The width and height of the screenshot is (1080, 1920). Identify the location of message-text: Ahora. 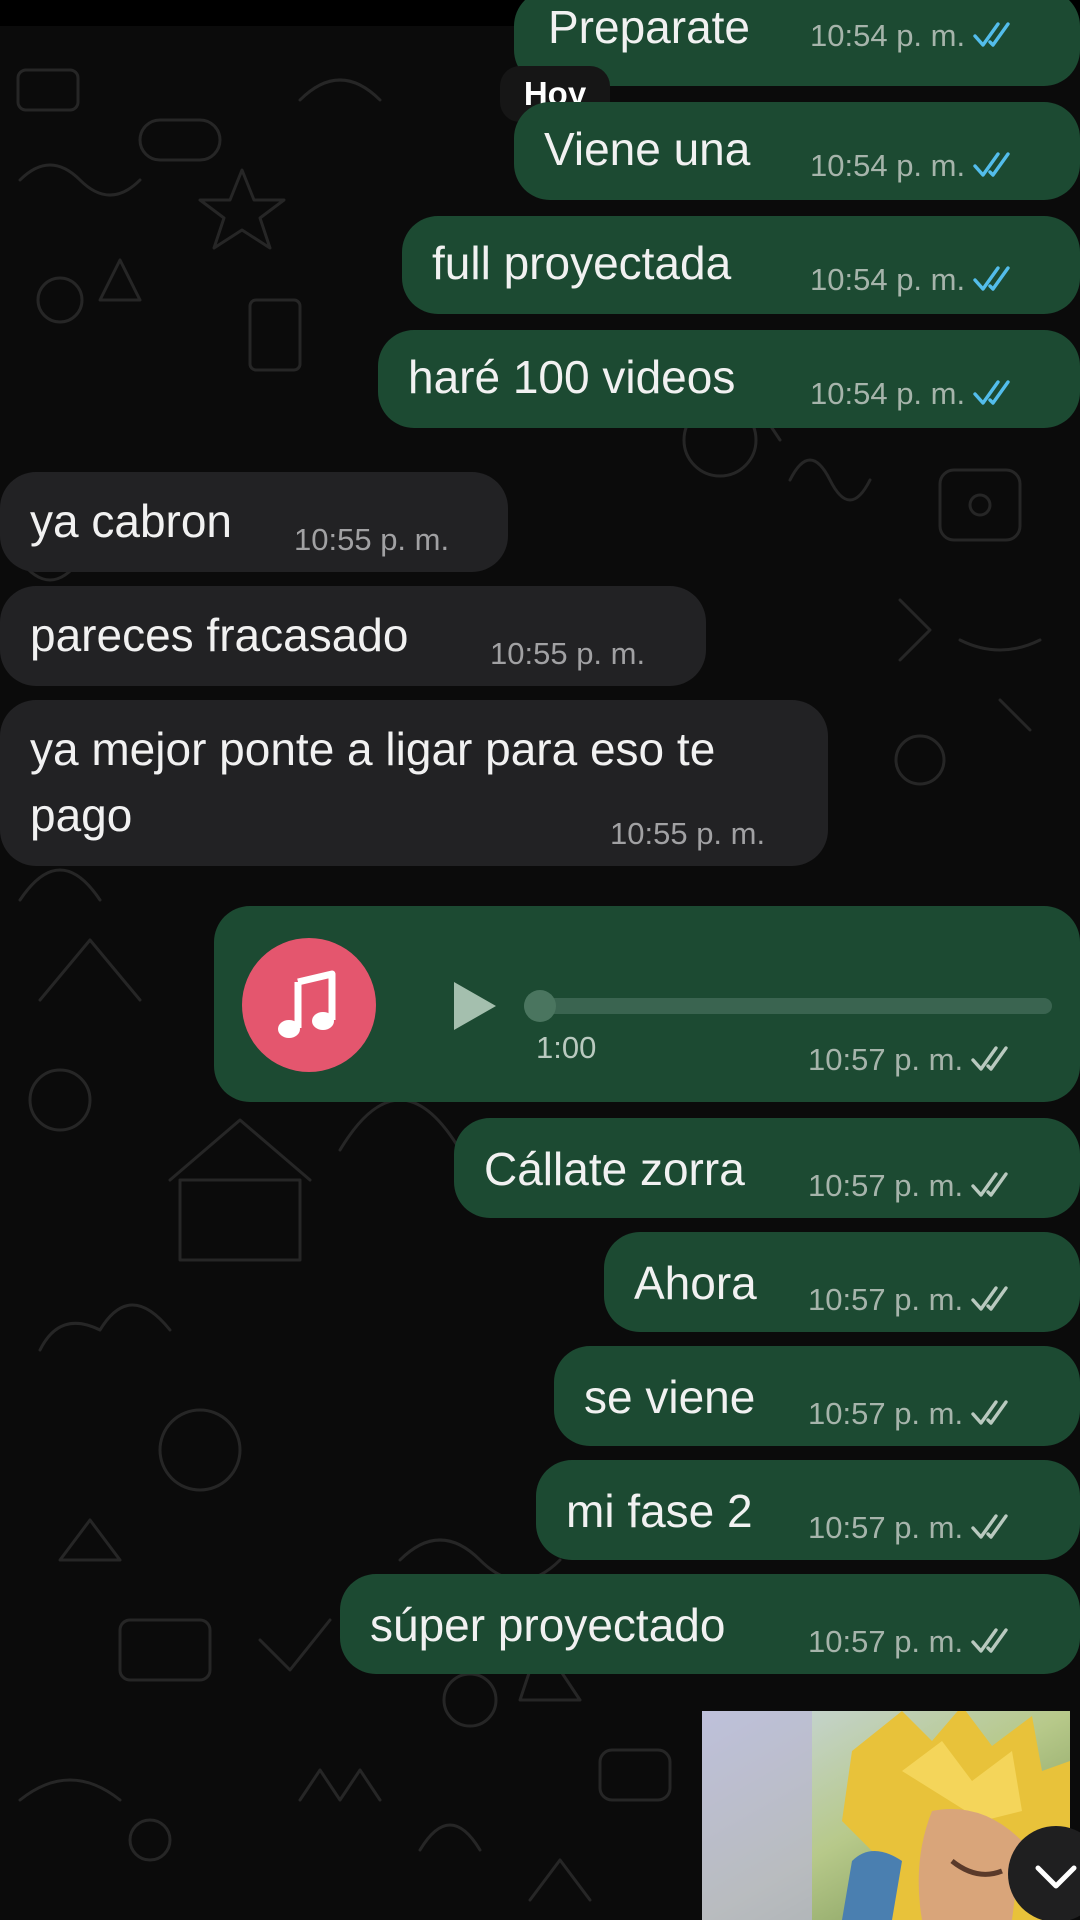
(695, 1283).